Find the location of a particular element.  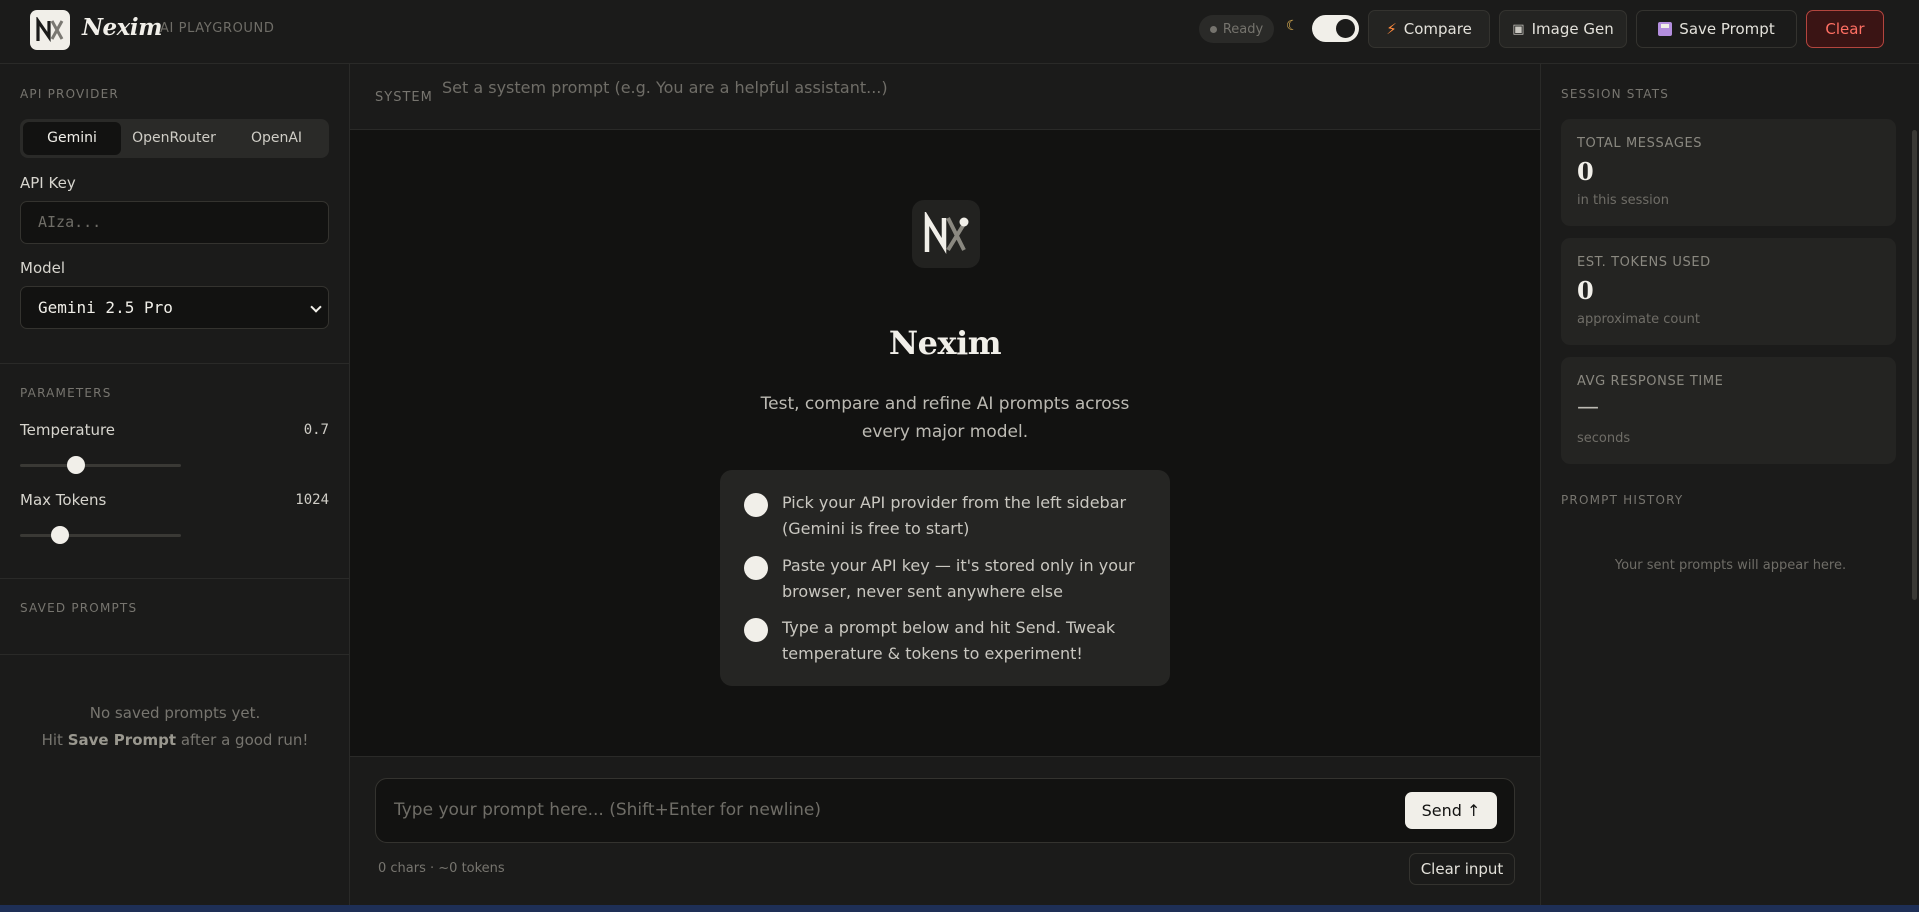

saved-empty-suffix: after a good run! is located at coordinates (244, 740).